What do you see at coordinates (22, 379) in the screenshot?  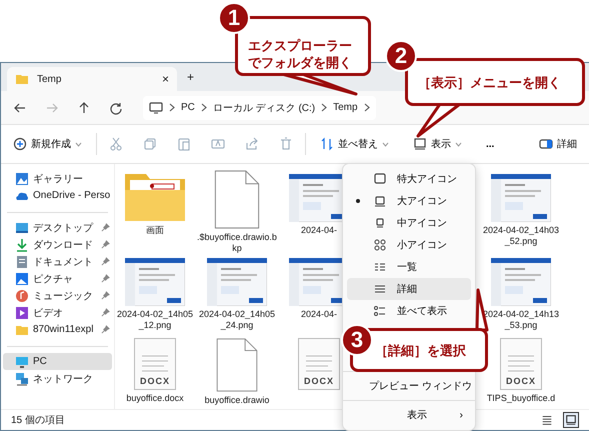 I see `network-icon` at bounding box center [22, 379].